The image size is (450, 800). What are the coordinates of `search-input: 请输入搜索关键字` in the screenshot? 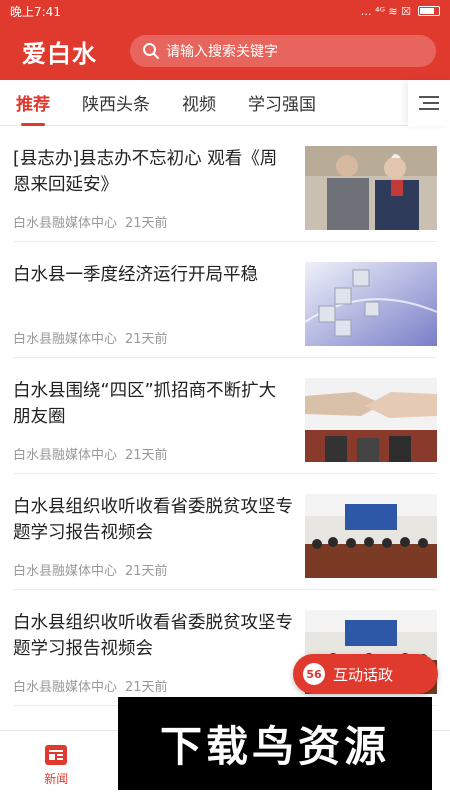 It's located at (283, 51).